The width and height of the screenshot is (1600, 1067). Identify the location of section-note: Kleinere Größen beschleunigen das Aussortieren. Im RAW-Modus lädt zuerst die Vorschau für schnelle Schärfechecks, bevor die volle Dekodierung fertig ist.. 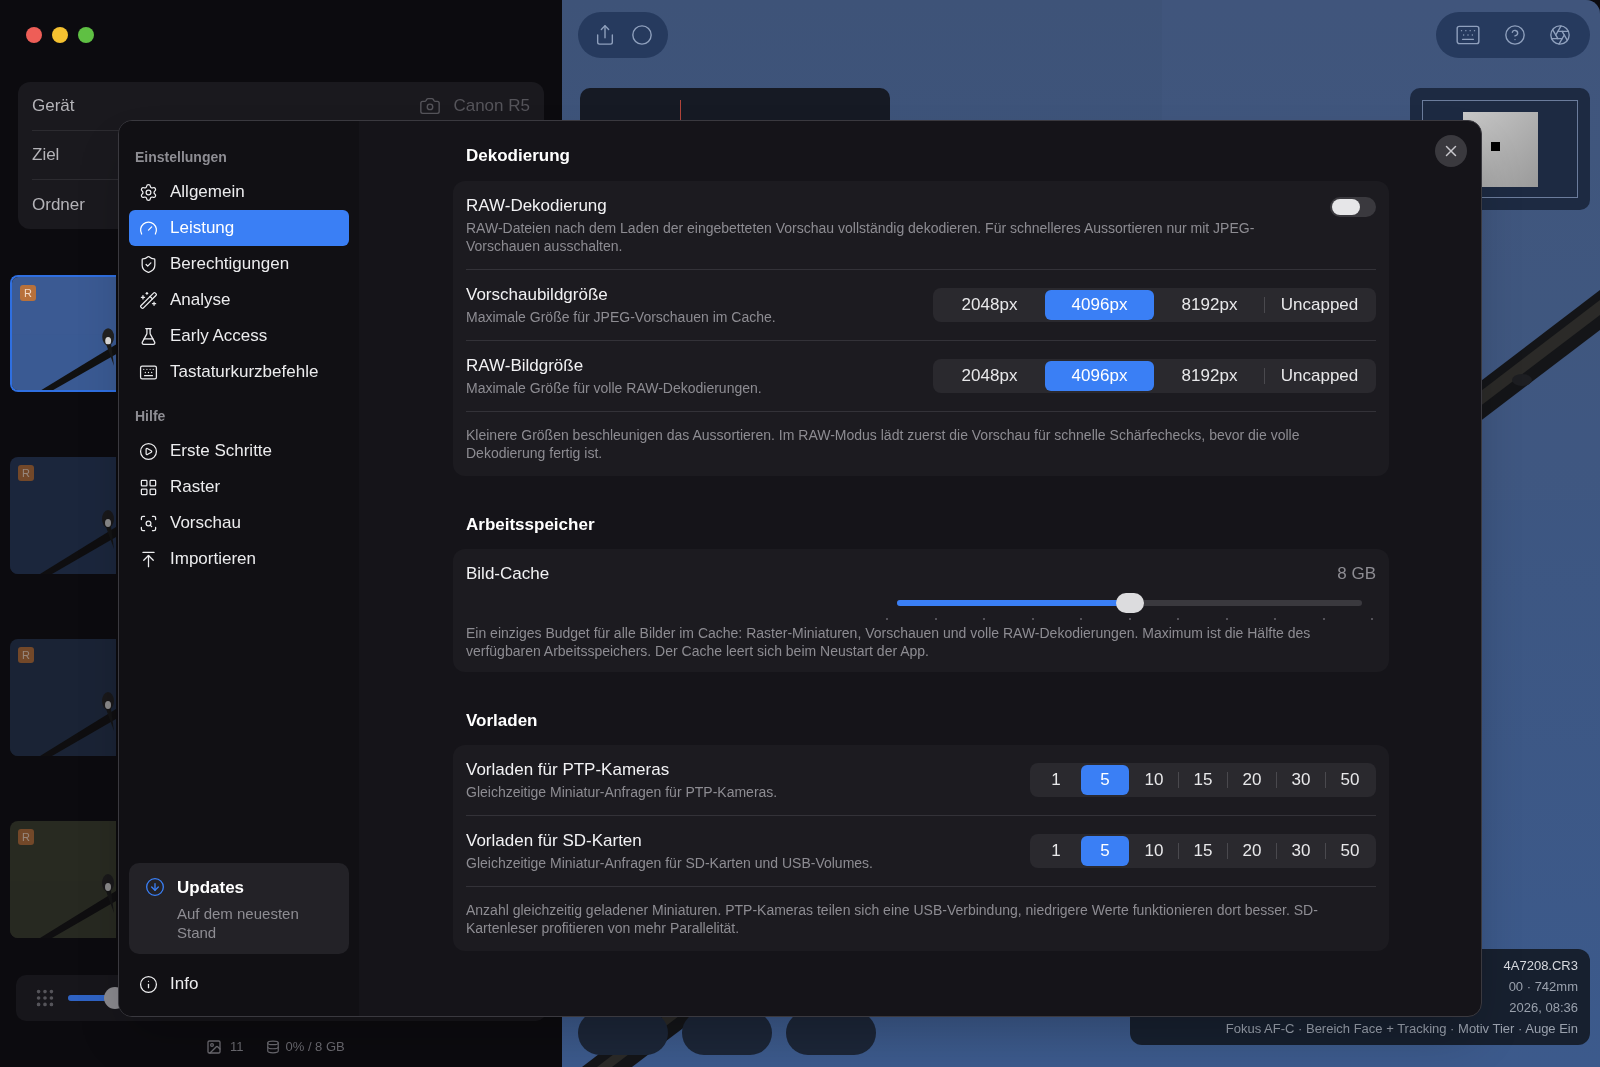
(883, 444).